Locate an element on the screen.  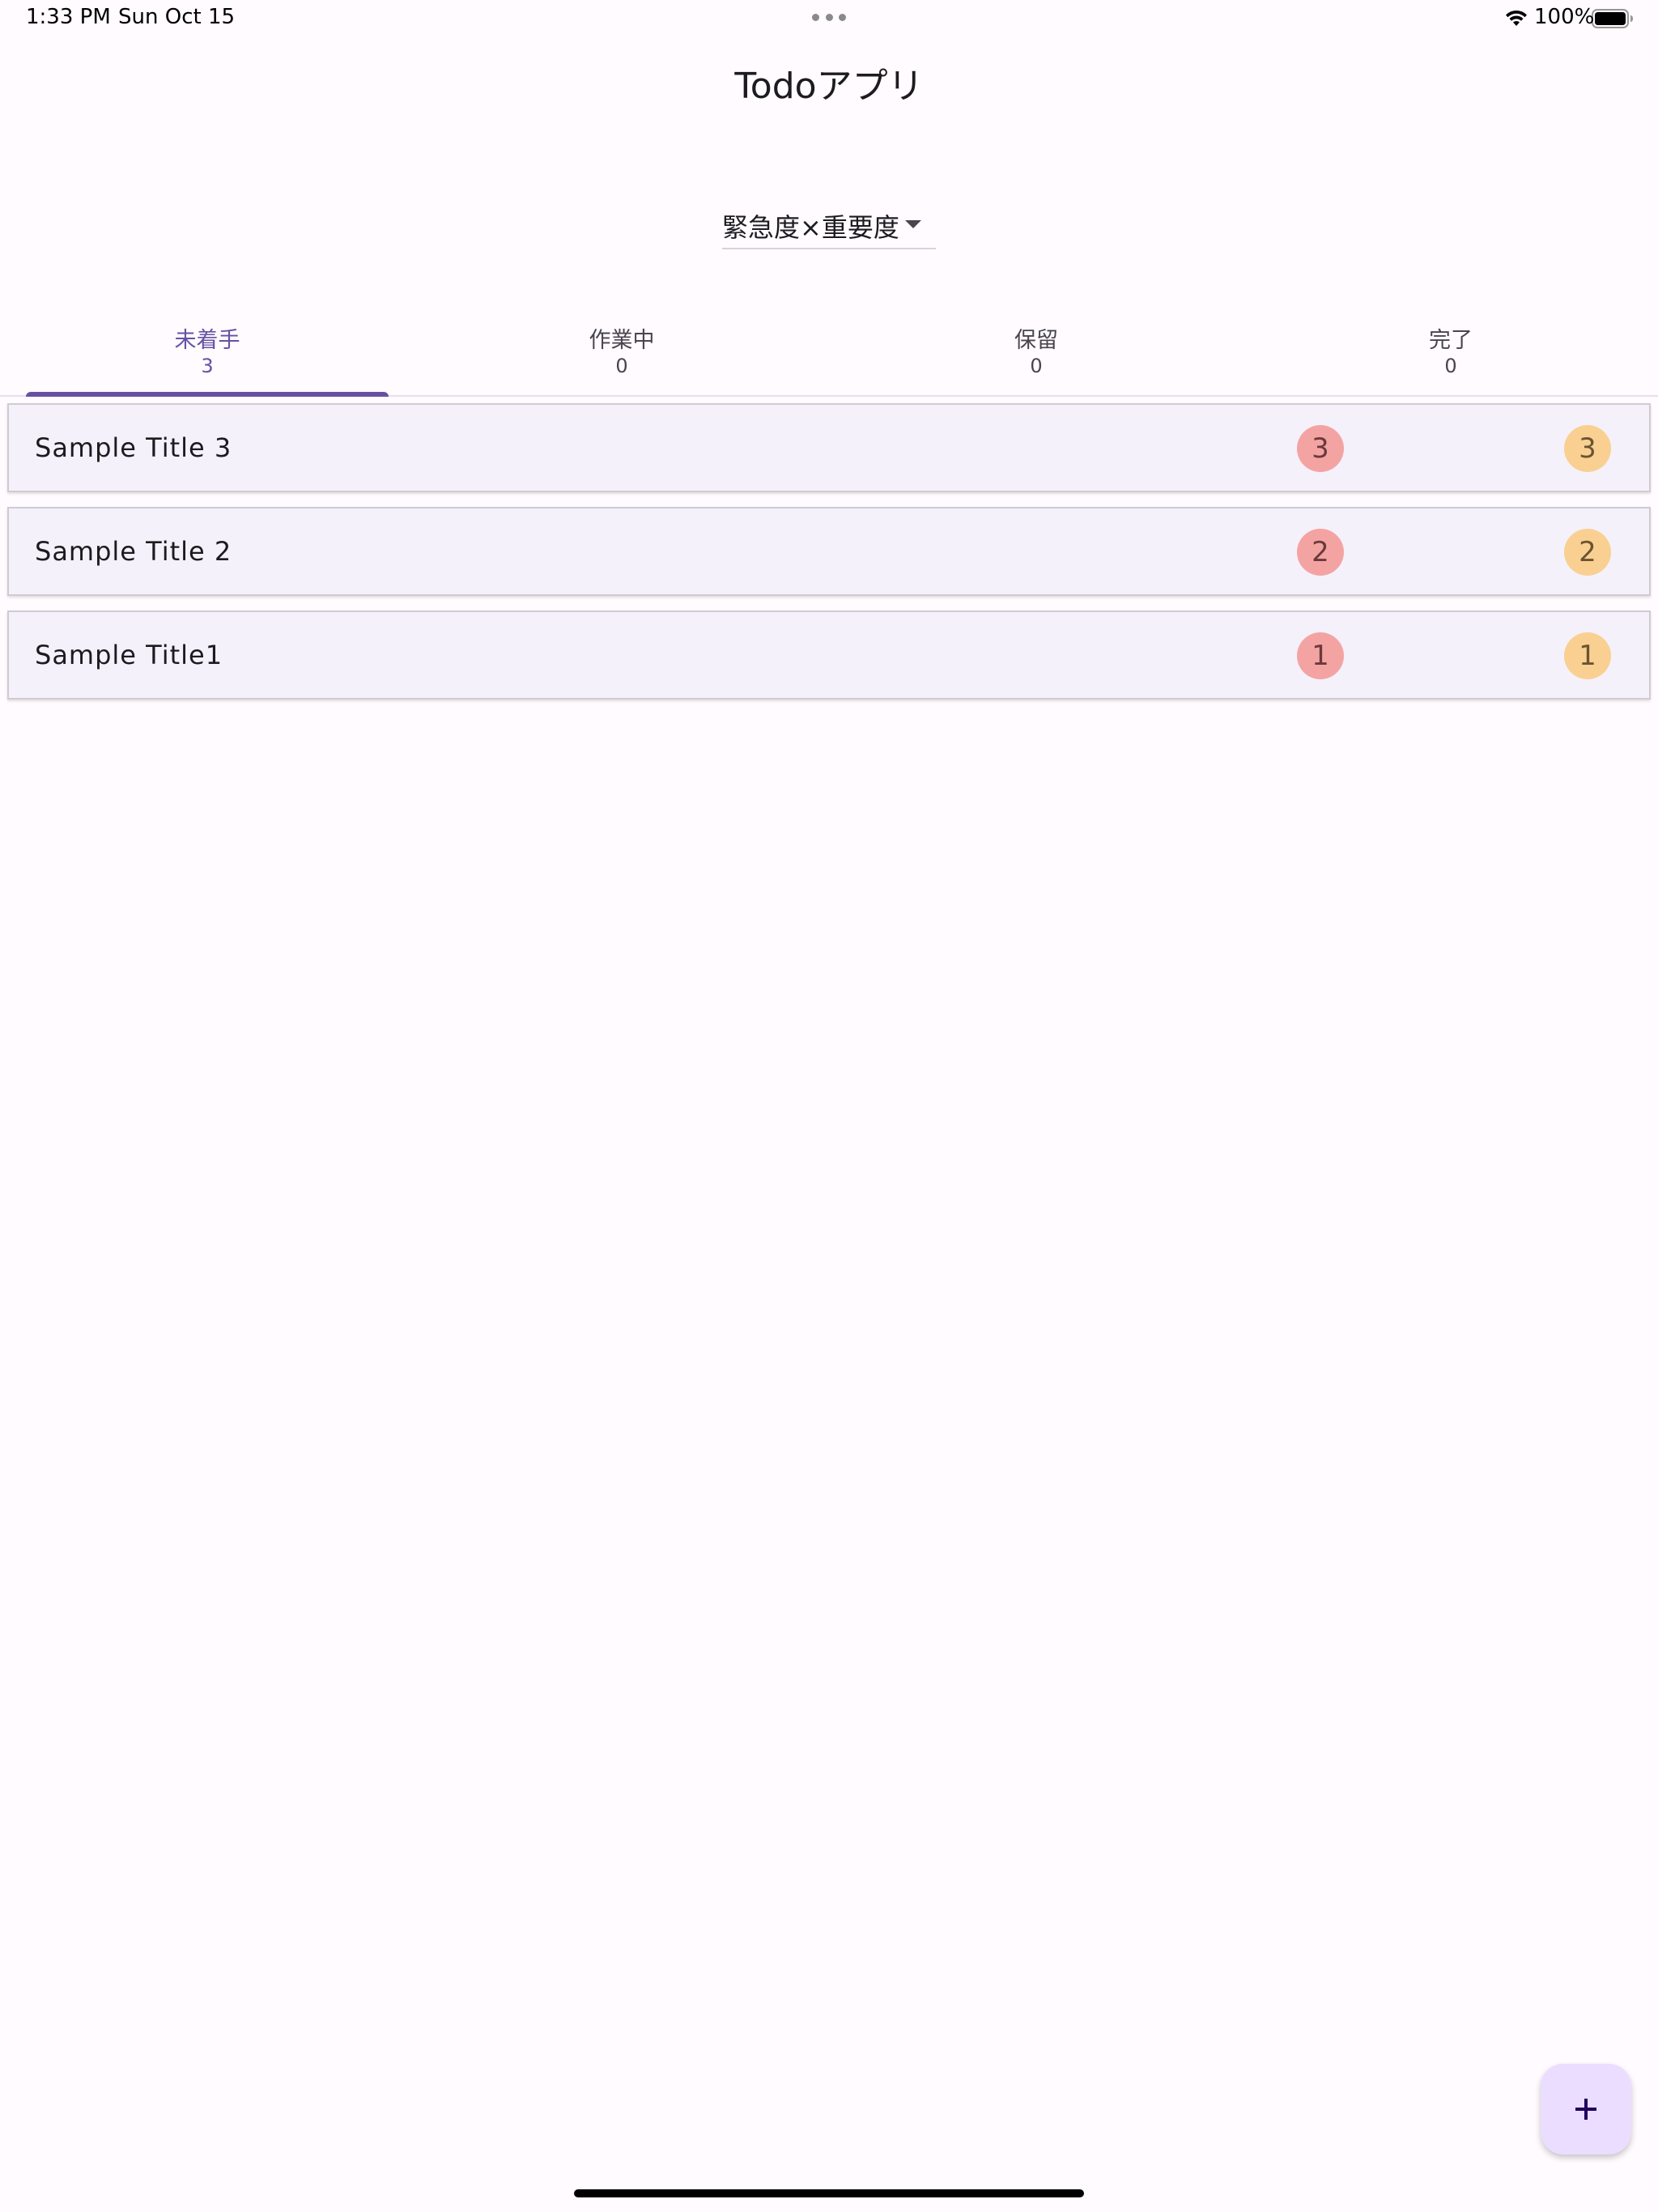
sort-dropdown-value: 緊急度×重要度 is located at coordinates (810, 228).